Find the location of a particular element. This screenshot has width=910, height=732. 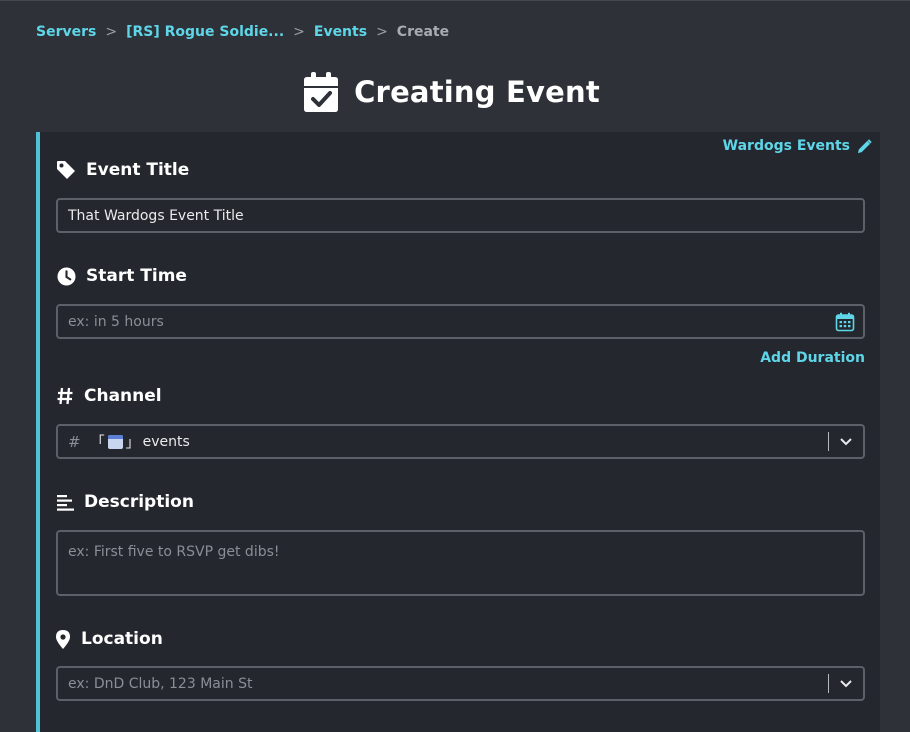

description-label: Description is located at coordinates (125, 502).